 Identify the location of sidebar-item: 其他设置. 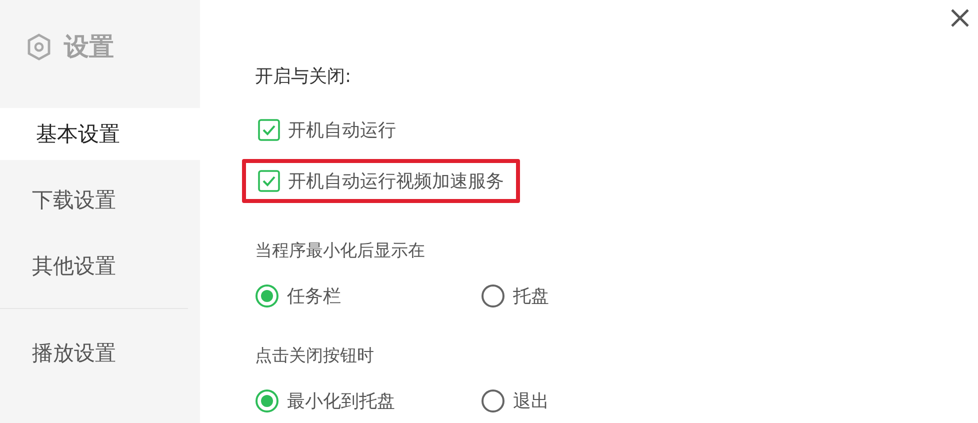
(100, 266).